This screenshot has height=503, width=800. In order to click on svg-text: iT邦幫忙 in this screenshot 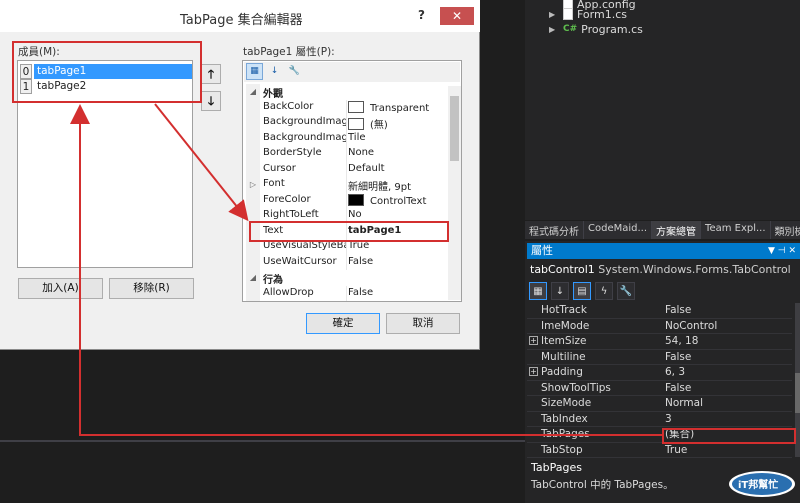, I will do `click(758, 484)`.